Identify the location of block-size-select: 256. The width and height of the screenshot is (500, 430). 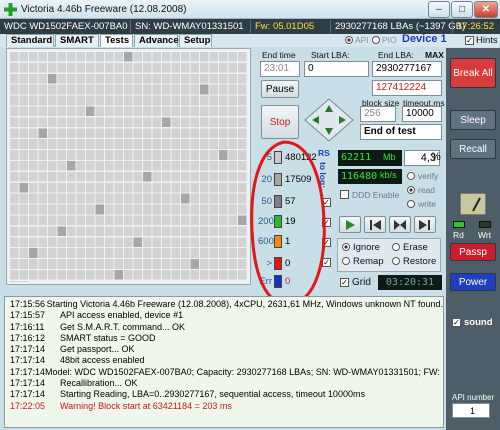
(378, 114).